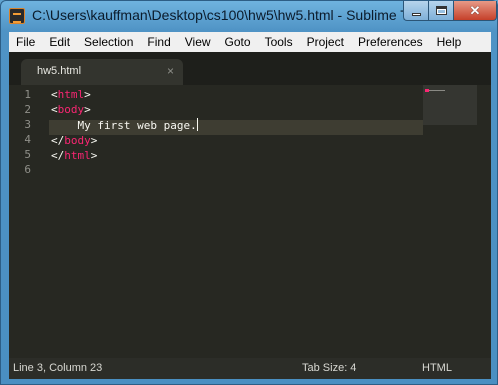 The width and height of the screenshot is (498, 385). Describe the element at coordinates (158, 42) in the screenshot. I see `menu-find: Find` at that location.